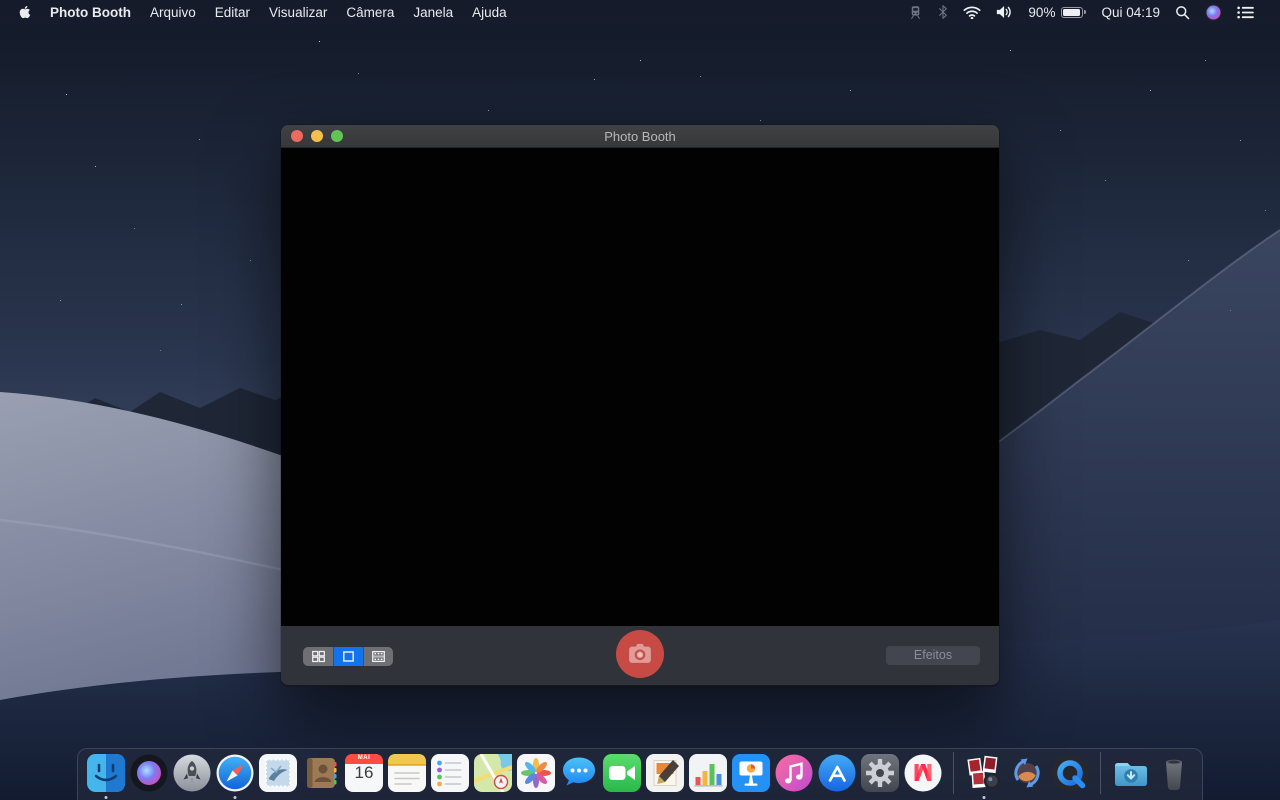  I want to click on app-store-icon, so click(837, 772).